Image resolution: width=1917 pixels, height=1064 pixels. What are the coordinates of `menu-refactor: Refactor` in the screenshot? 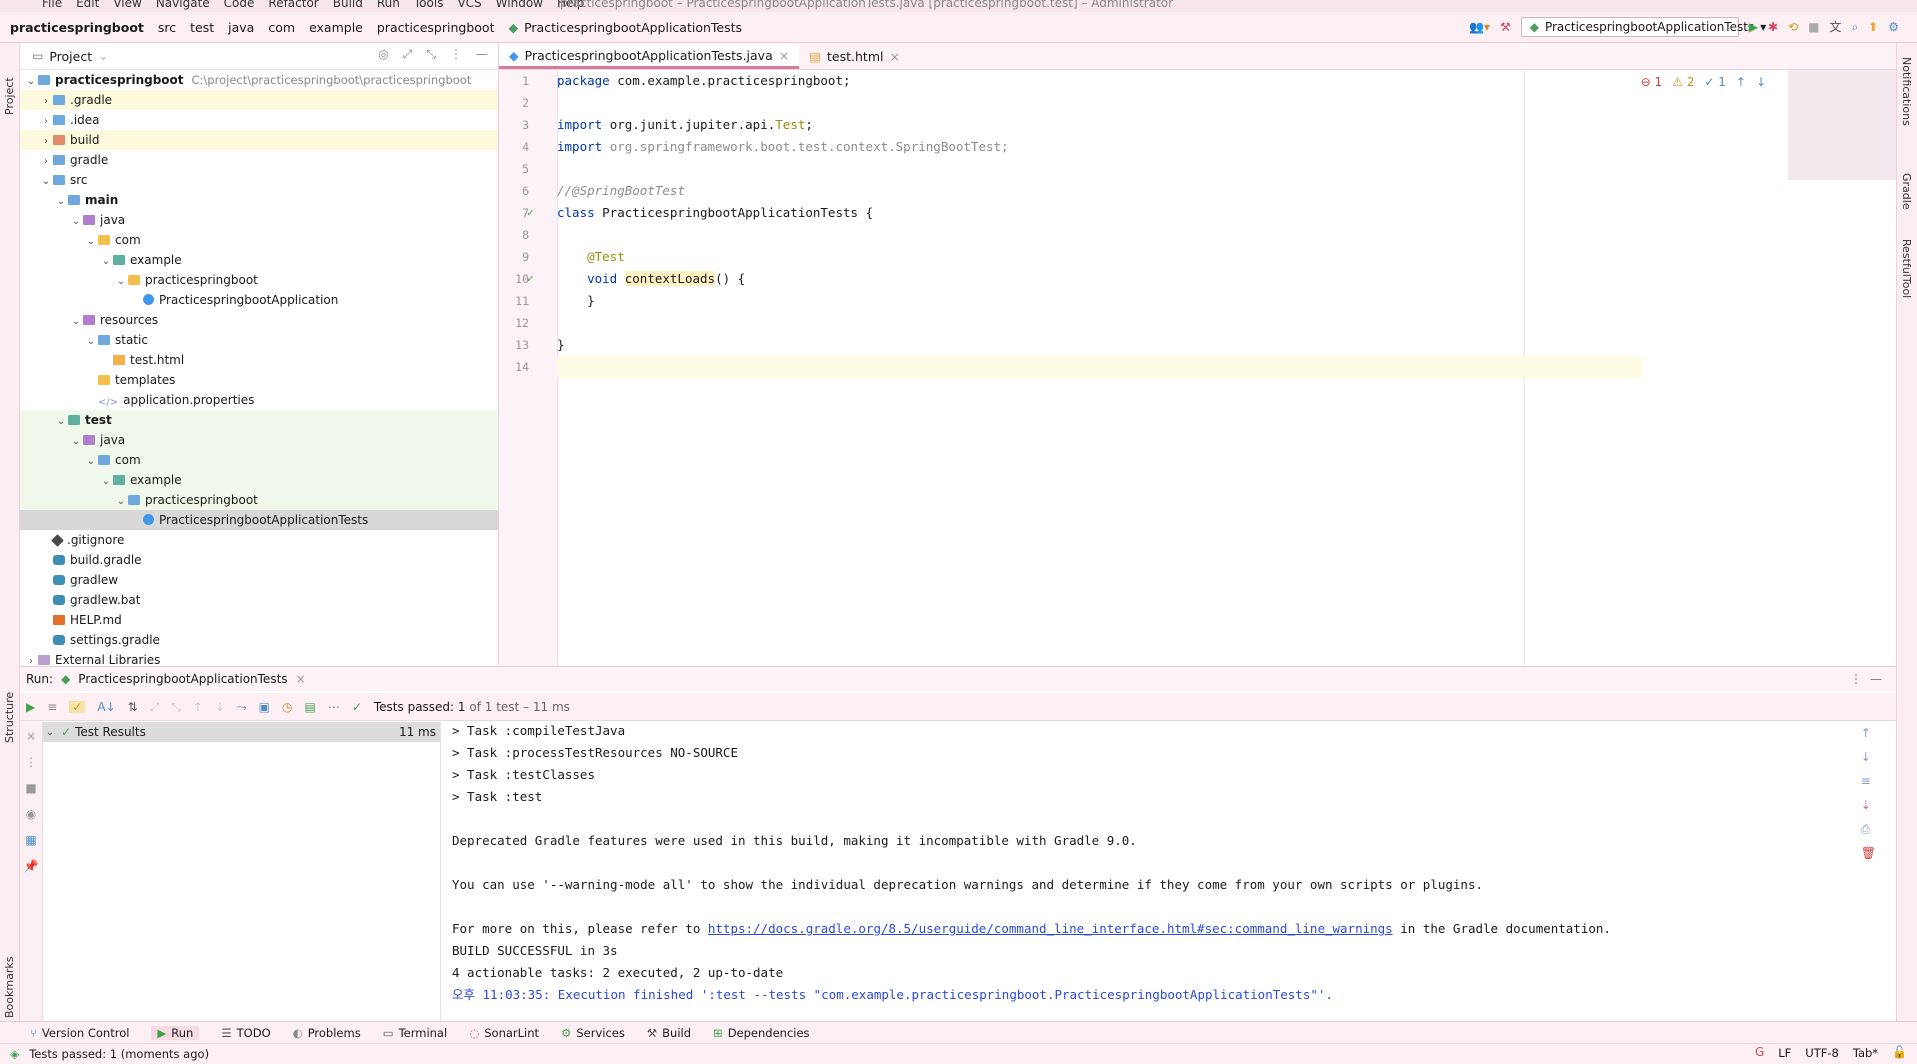 It's located at (293, 5).